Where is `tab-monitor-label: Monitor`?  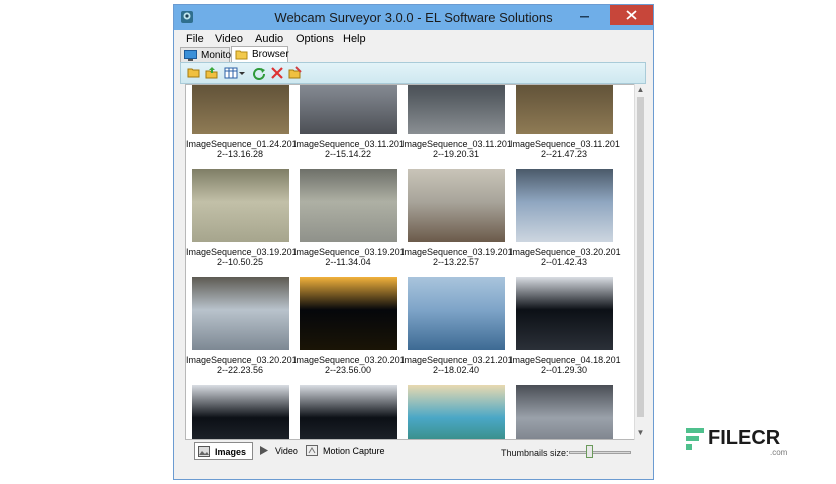
tab-monitor-label: Monitor is located at coordinates (218, 55).